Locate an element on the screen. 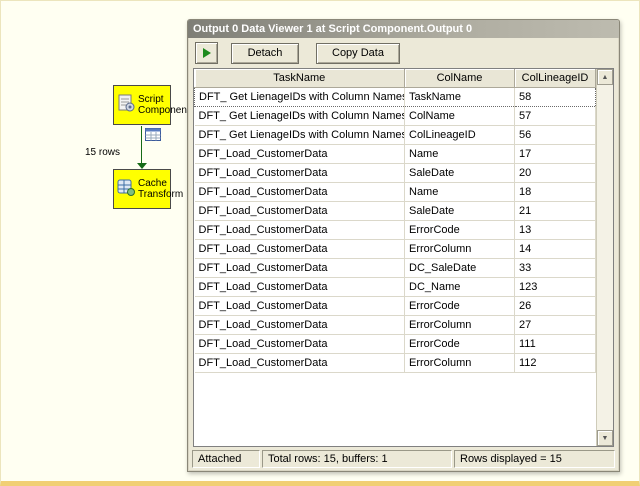 The height and width of the screenshot is (486, 640). table-cell: 13 is located at coordinates (555, 230).